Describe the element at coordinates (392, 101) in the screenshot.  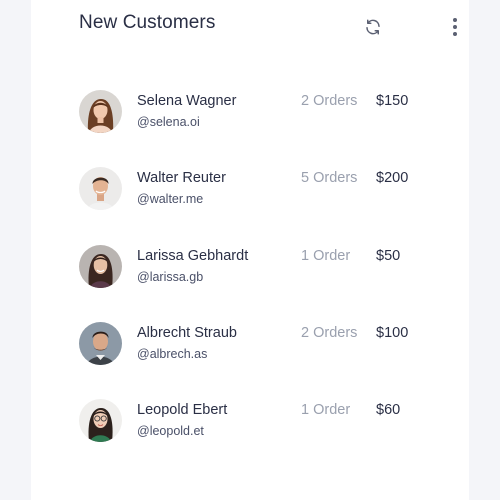
I see `order-amount: $150` at that location.